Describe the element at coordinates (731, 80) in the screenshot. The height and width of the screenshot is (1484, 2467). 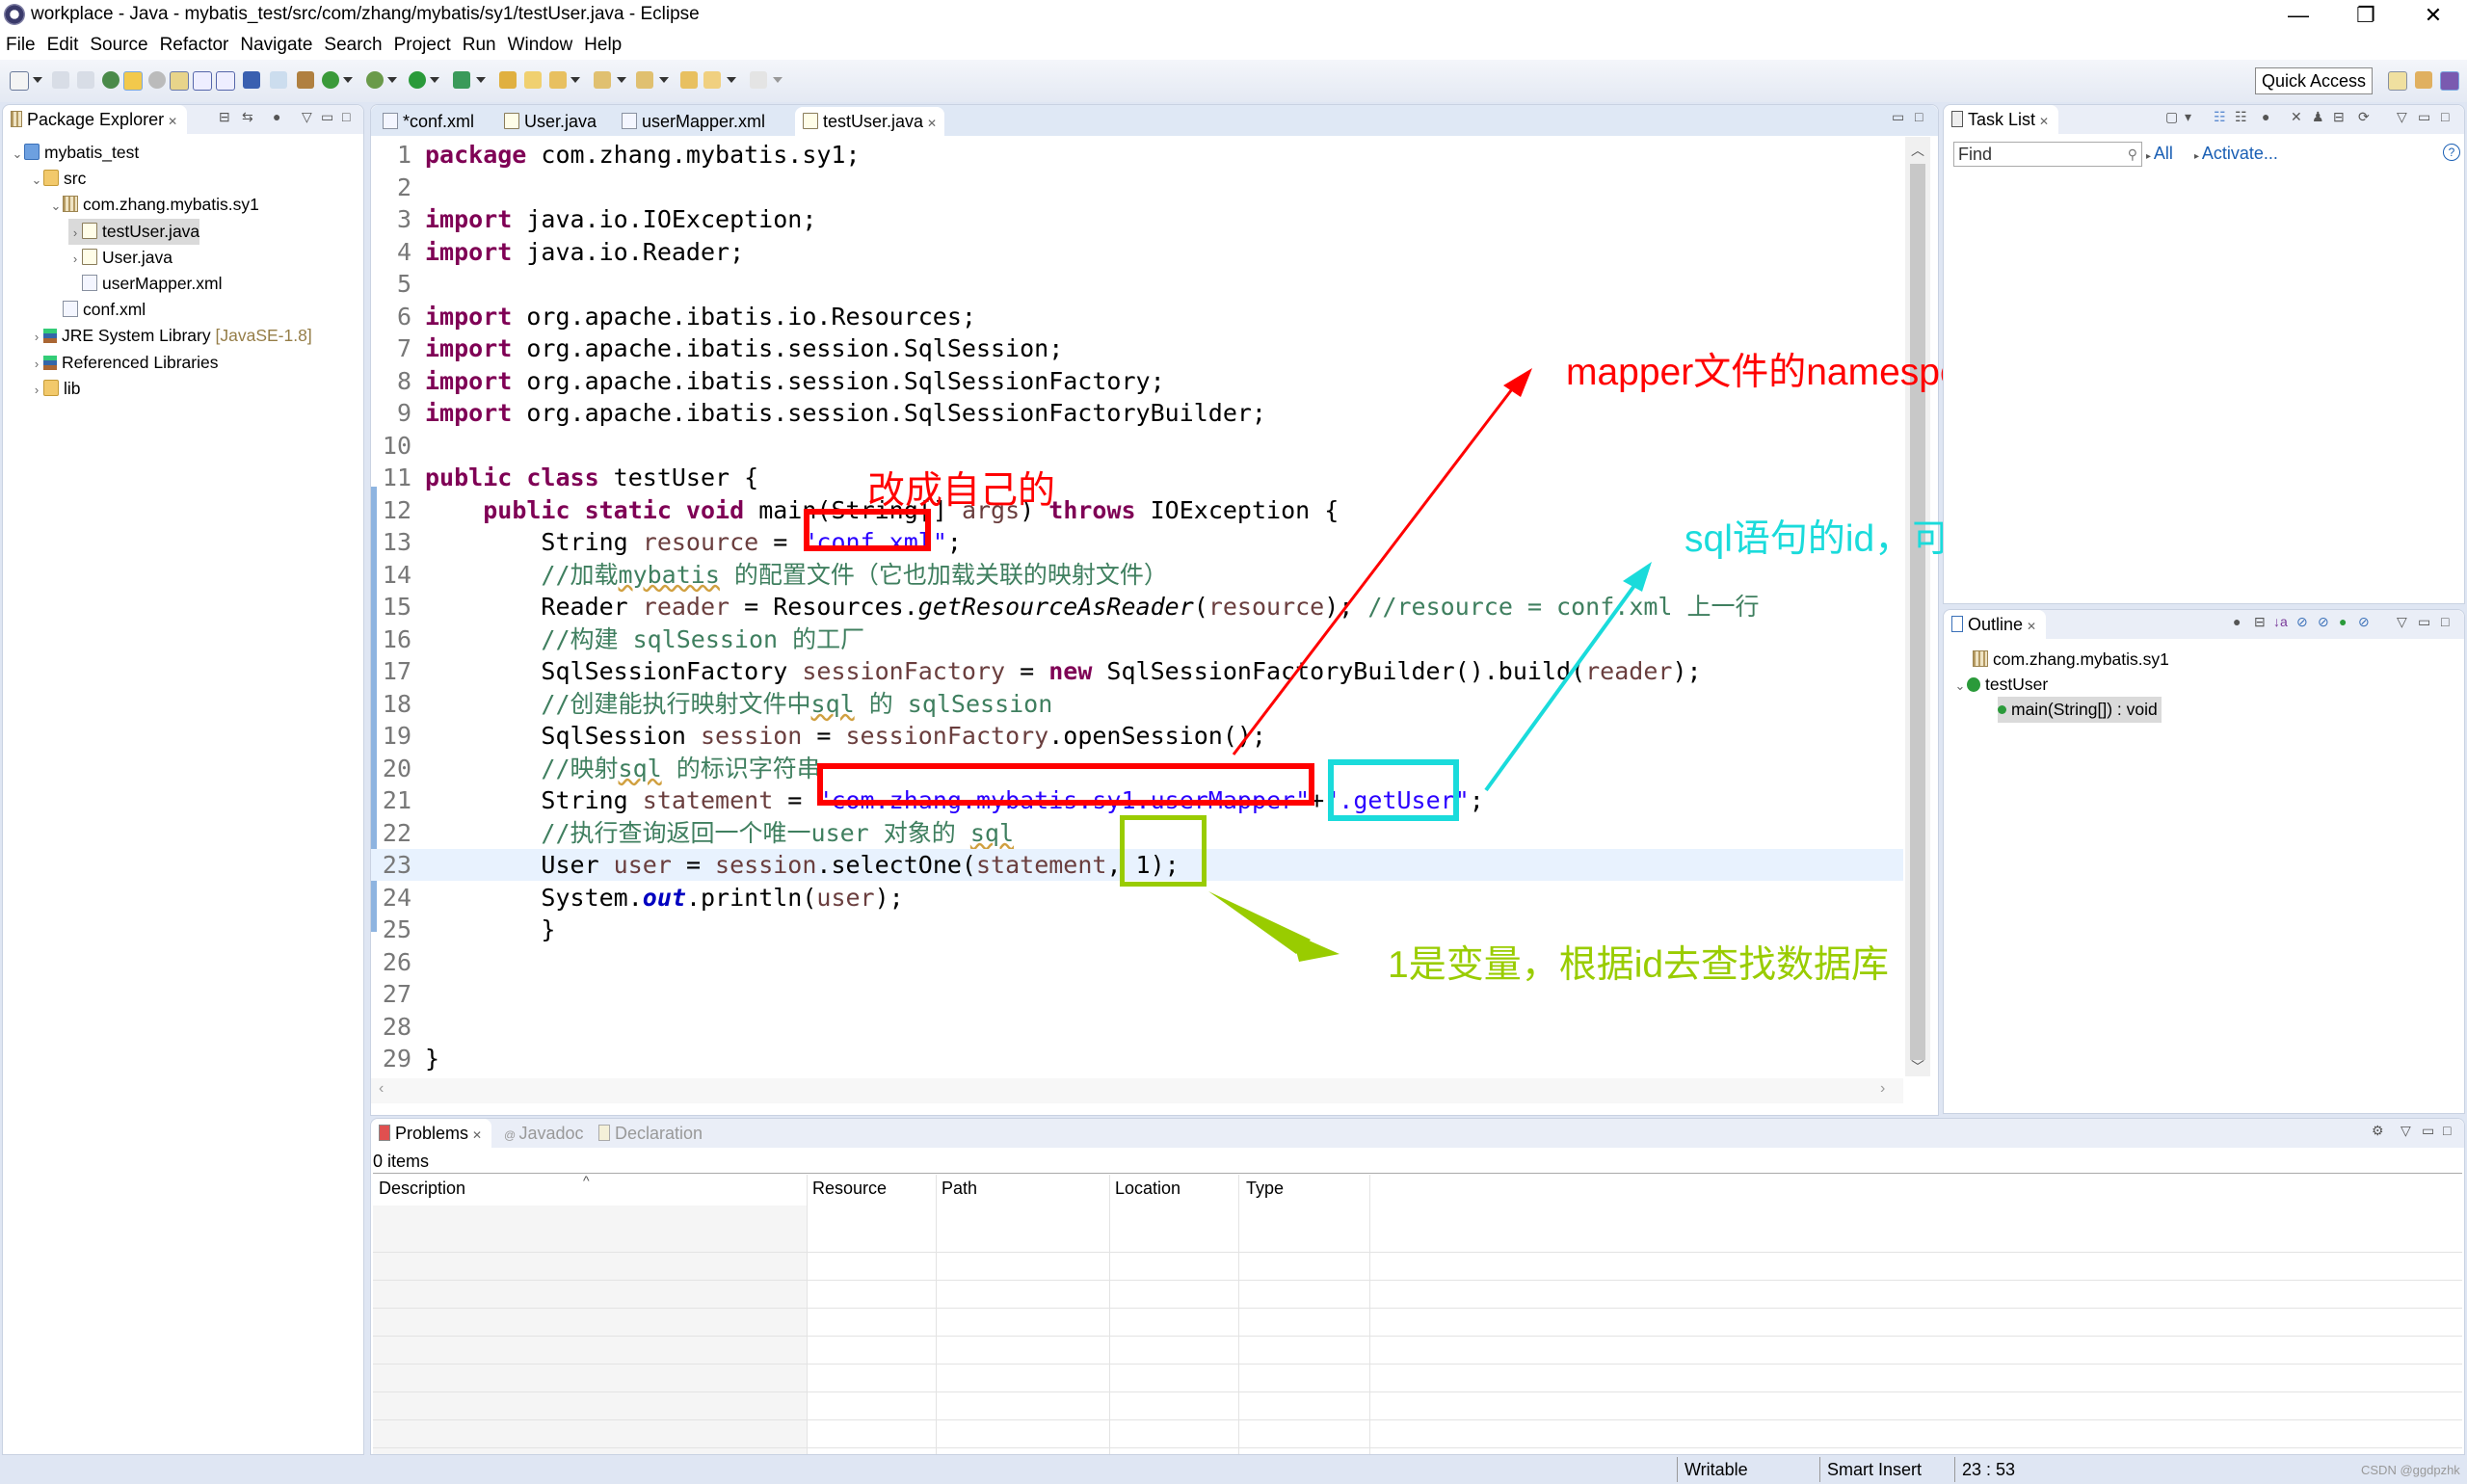
I see `back-dropdown-arrow` at that location.